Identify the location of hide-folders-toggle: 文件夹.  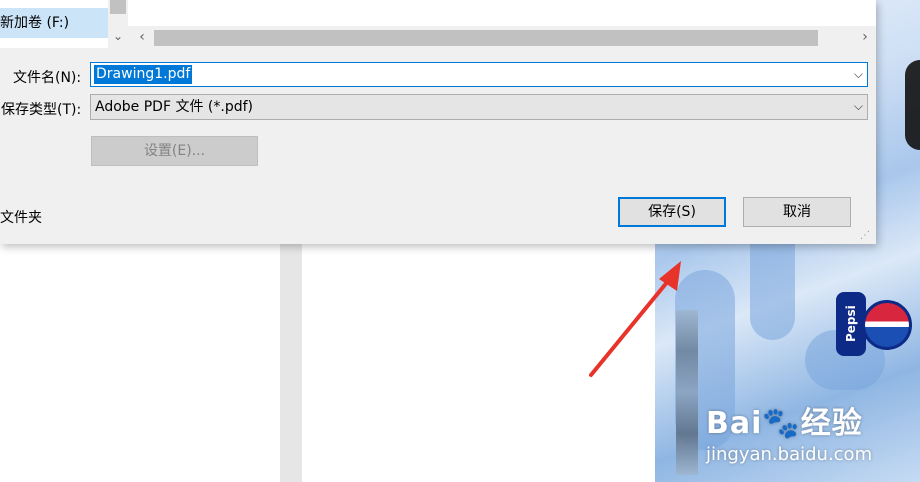
(21, 217).